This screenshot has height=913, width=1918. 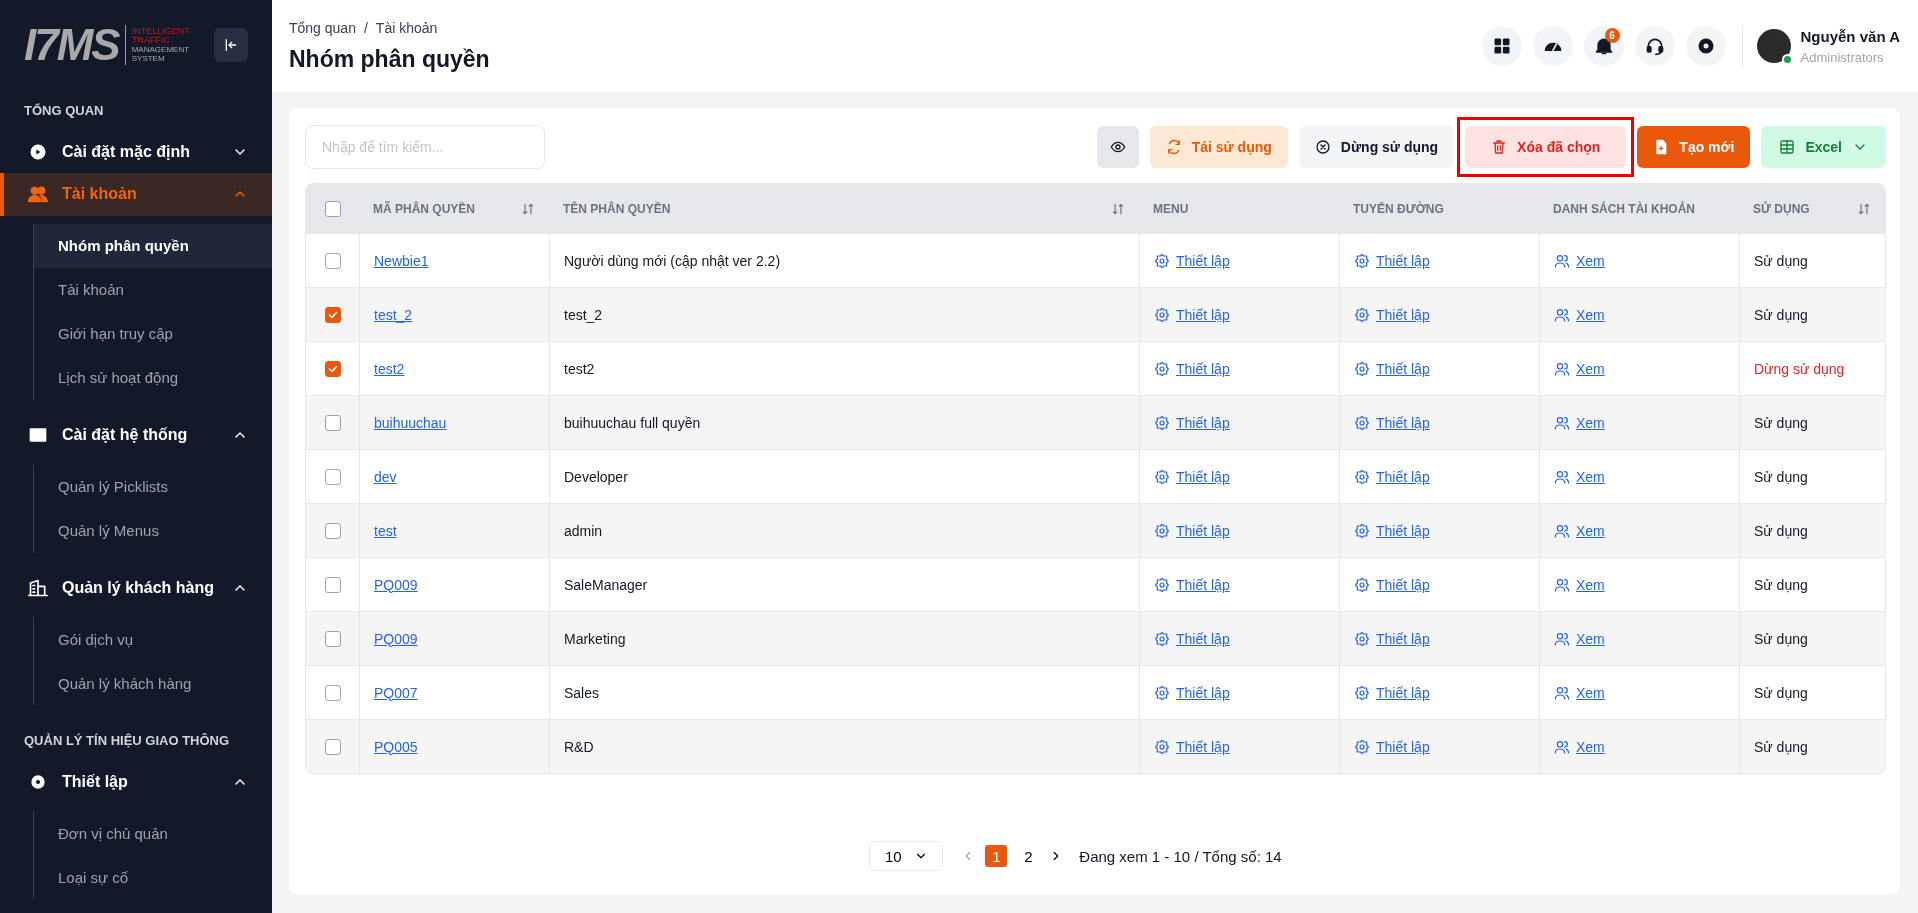 What do you see at coordinates (136, 435) in the screenshot?
I see `nav-group-item: Cài đặt hệ thống` at bounding box center [136, 435].